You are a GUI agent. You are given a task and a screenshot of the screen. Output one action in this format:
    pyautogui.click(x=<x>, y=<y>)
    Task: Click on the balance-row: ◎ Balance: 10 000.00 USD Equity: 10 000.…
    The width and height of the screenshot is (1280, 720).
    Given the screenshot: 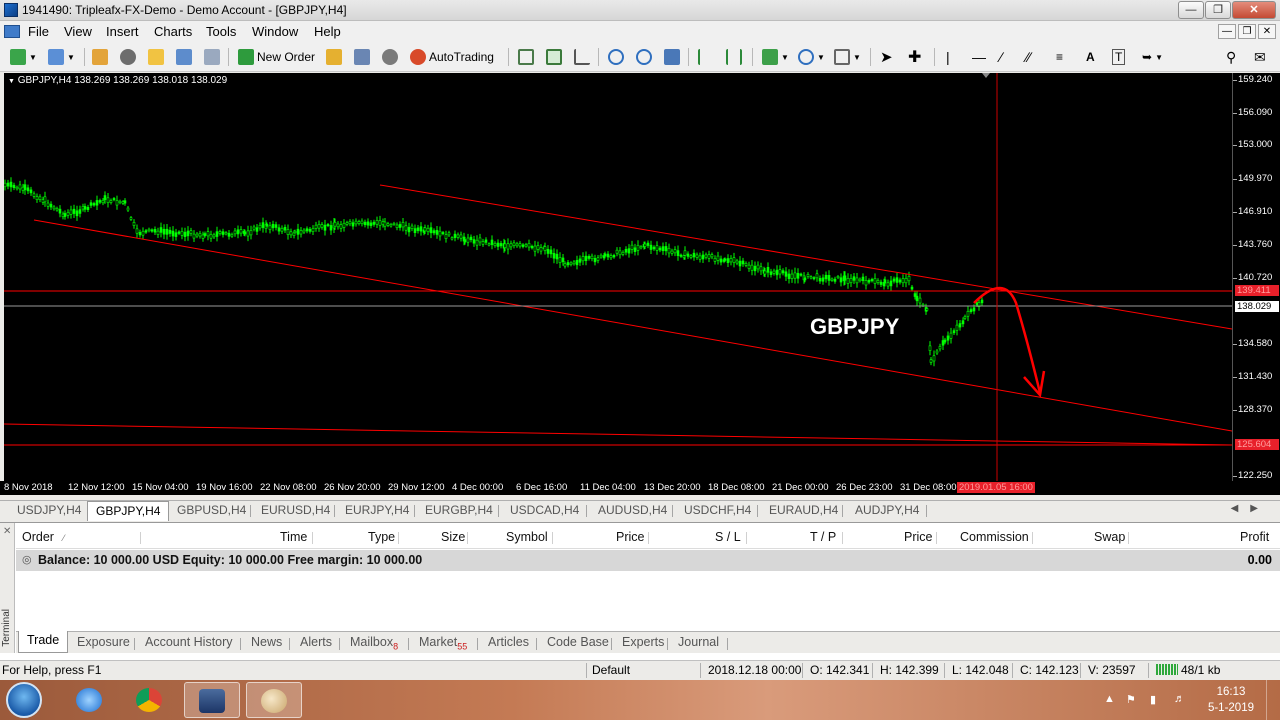 What is the action you would take?
    pyautogui.click(x=648, y=560)
    